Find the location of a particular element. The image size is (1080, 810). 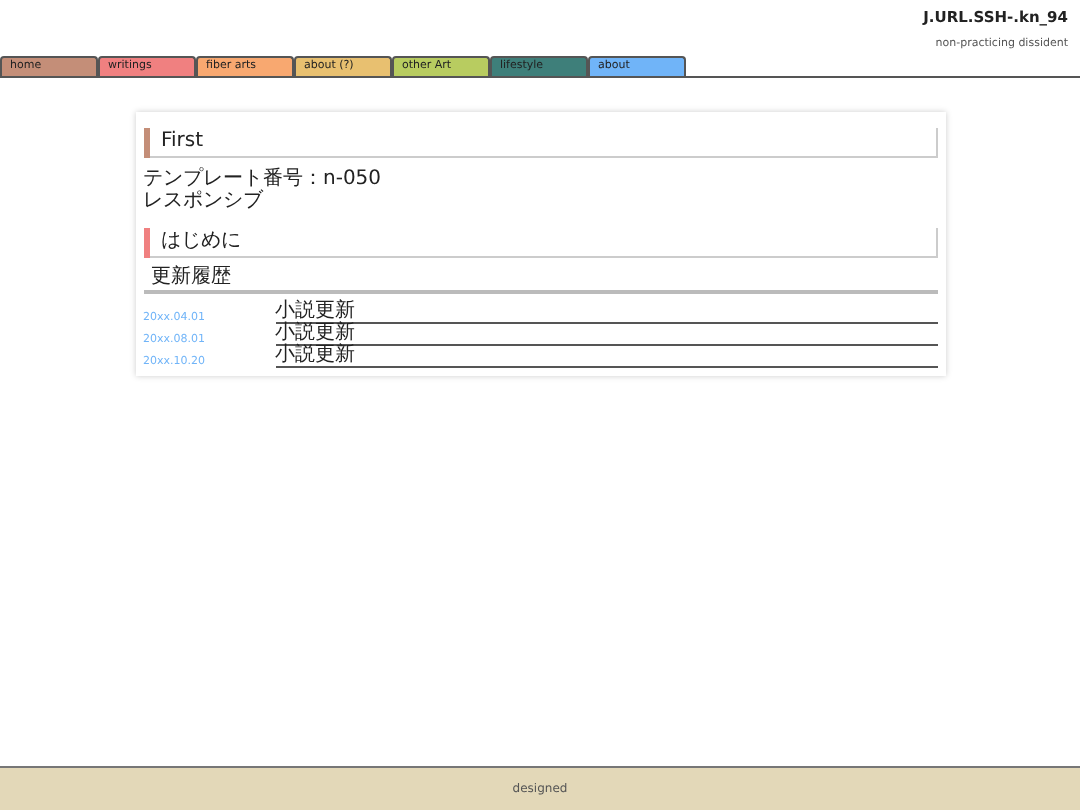

section-heading: はじめに is located at coordinates (543, 243).